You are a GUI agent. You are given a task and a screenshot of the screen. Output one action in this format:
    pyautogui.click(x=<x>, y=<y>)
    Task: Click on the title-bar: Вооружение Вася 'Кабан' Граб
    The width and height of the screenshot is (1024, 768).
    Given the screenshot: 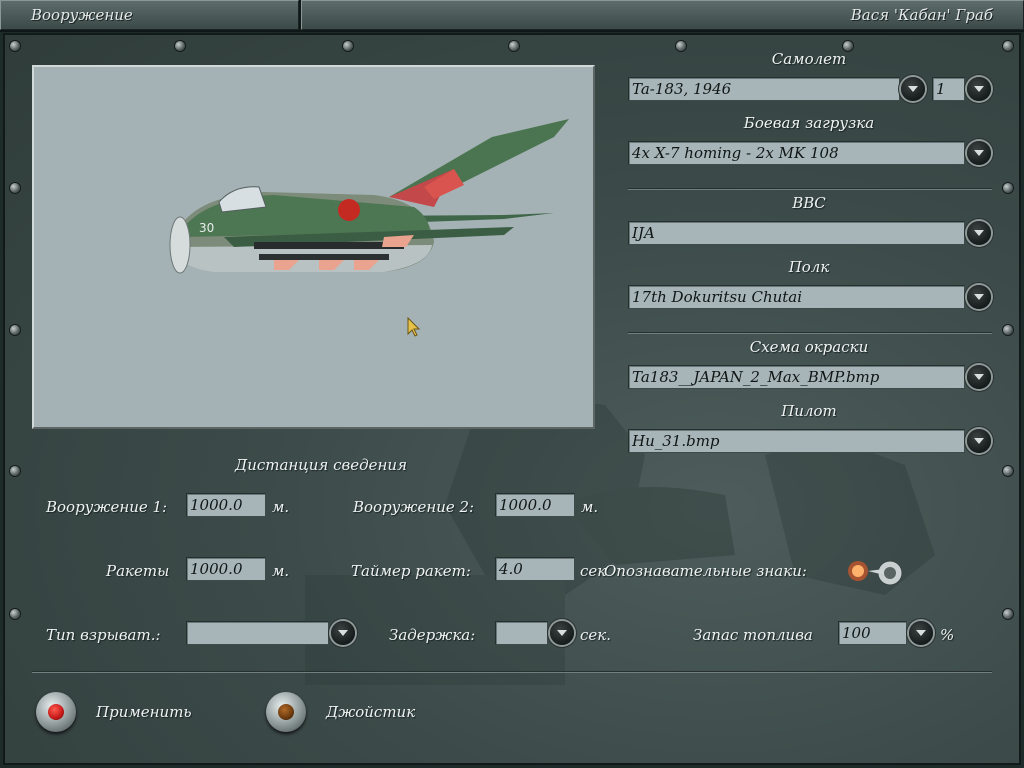 What is the action you would take?
    pyautogui.click(x=512, y=16)
    